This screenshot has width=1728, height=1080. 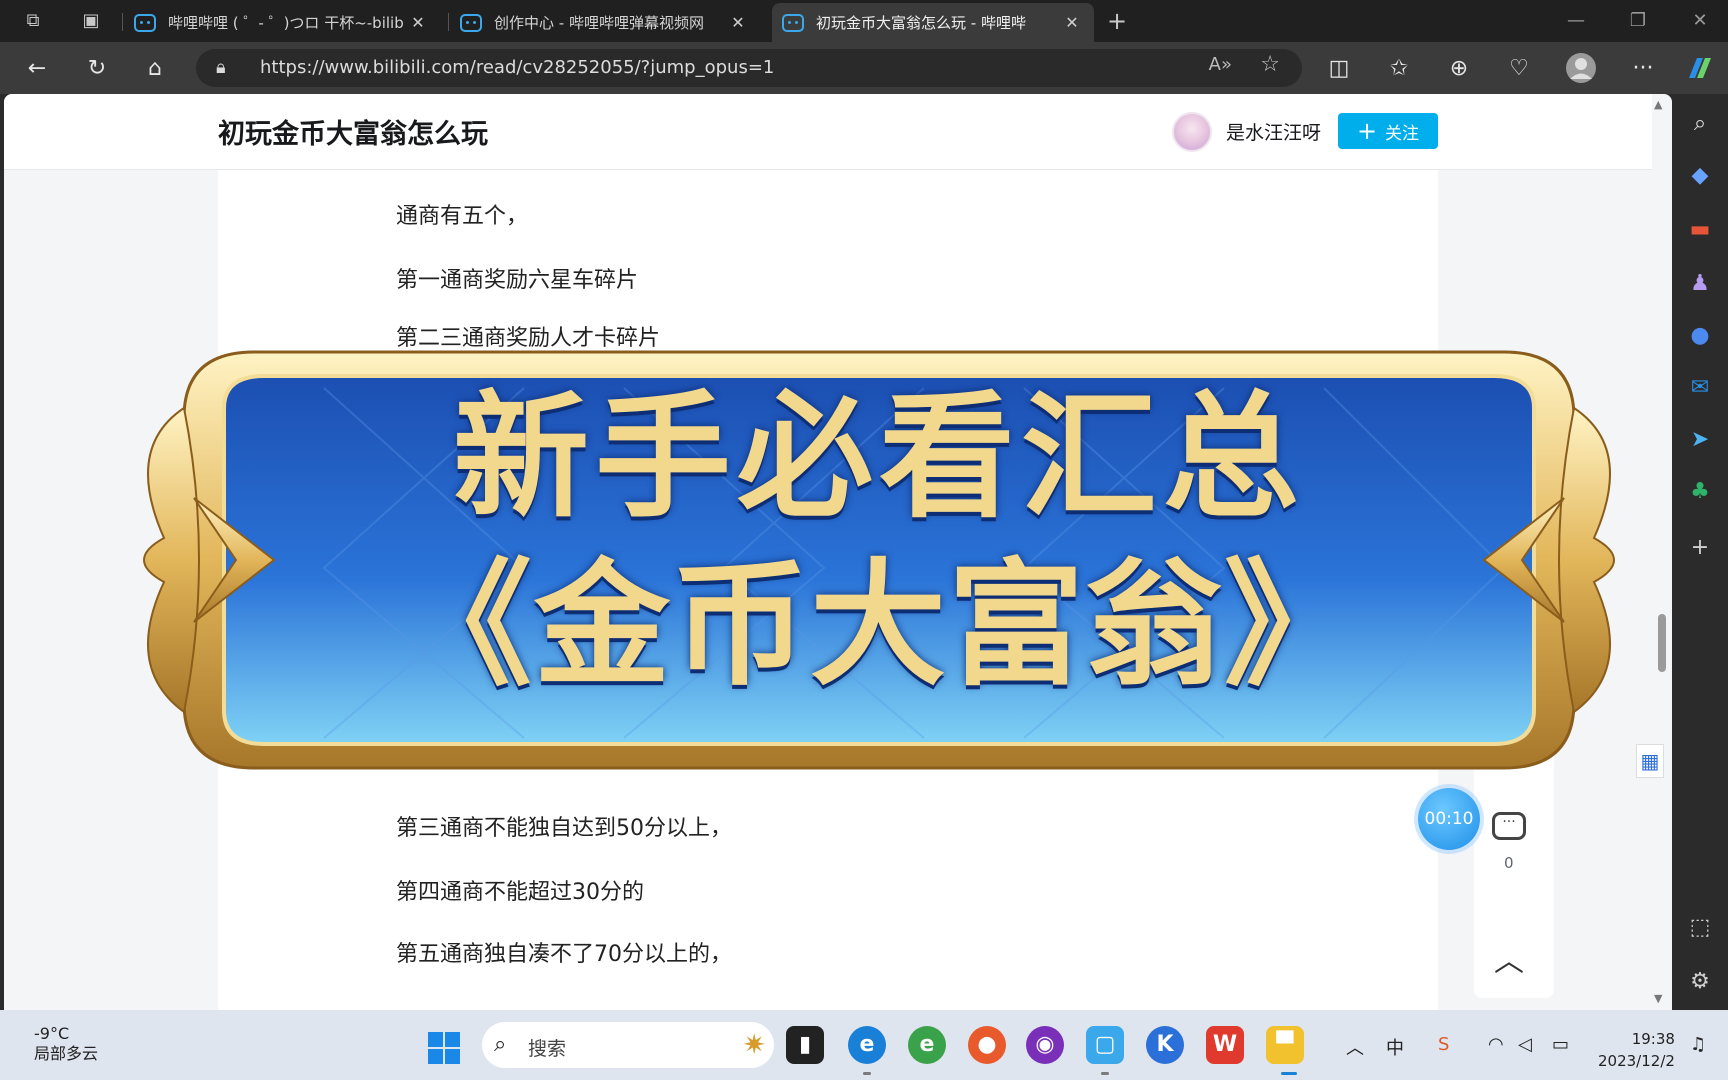 I want to click on bilibili-app-icon: ▢, so click(x=1105, y=1045).